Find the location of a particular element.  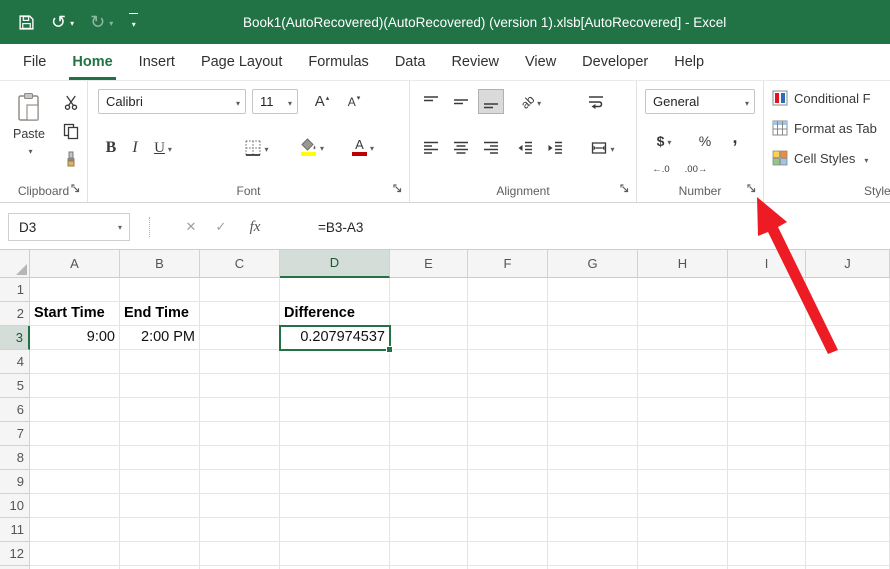

cell-G2 is located at coordinates (593, 314).